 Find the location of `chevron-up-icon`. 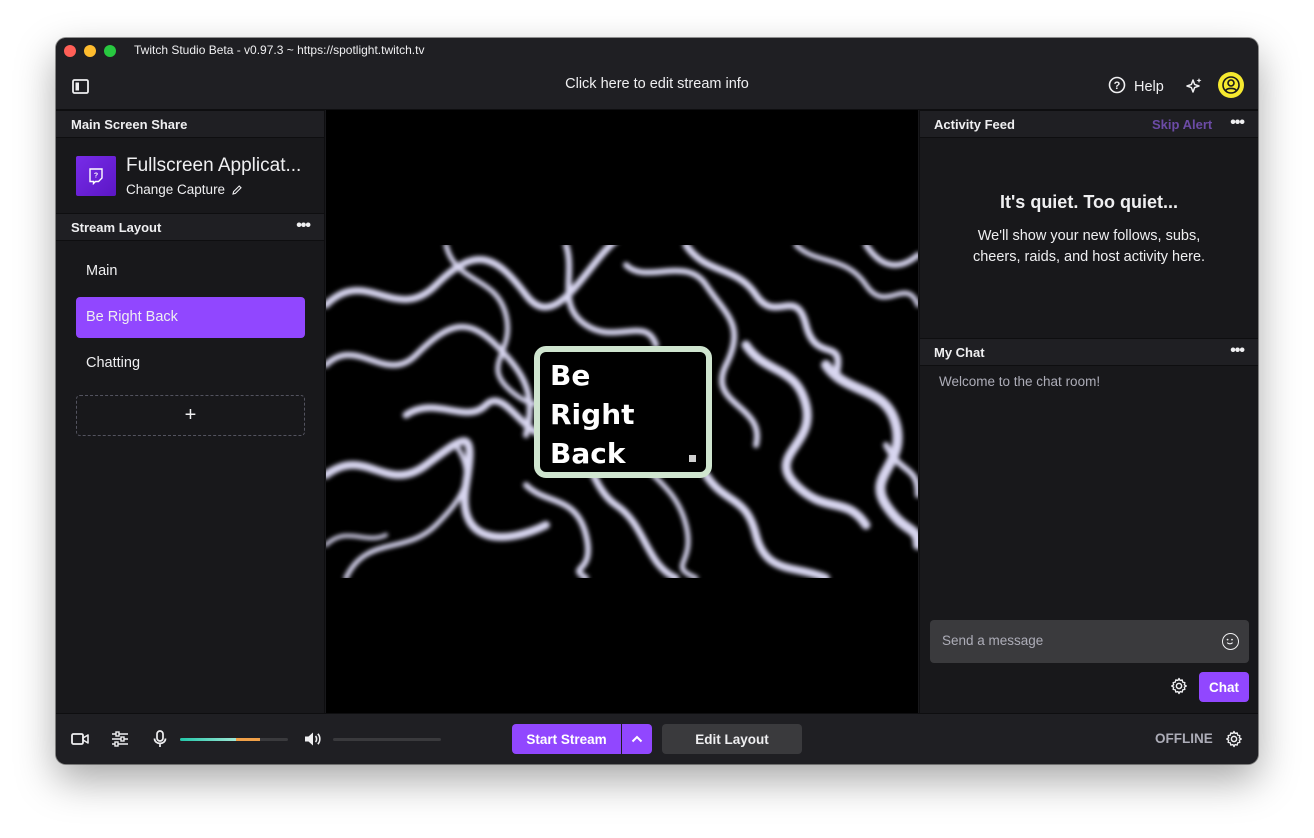

chevron-up-icon is located at coordinates (637, 739).